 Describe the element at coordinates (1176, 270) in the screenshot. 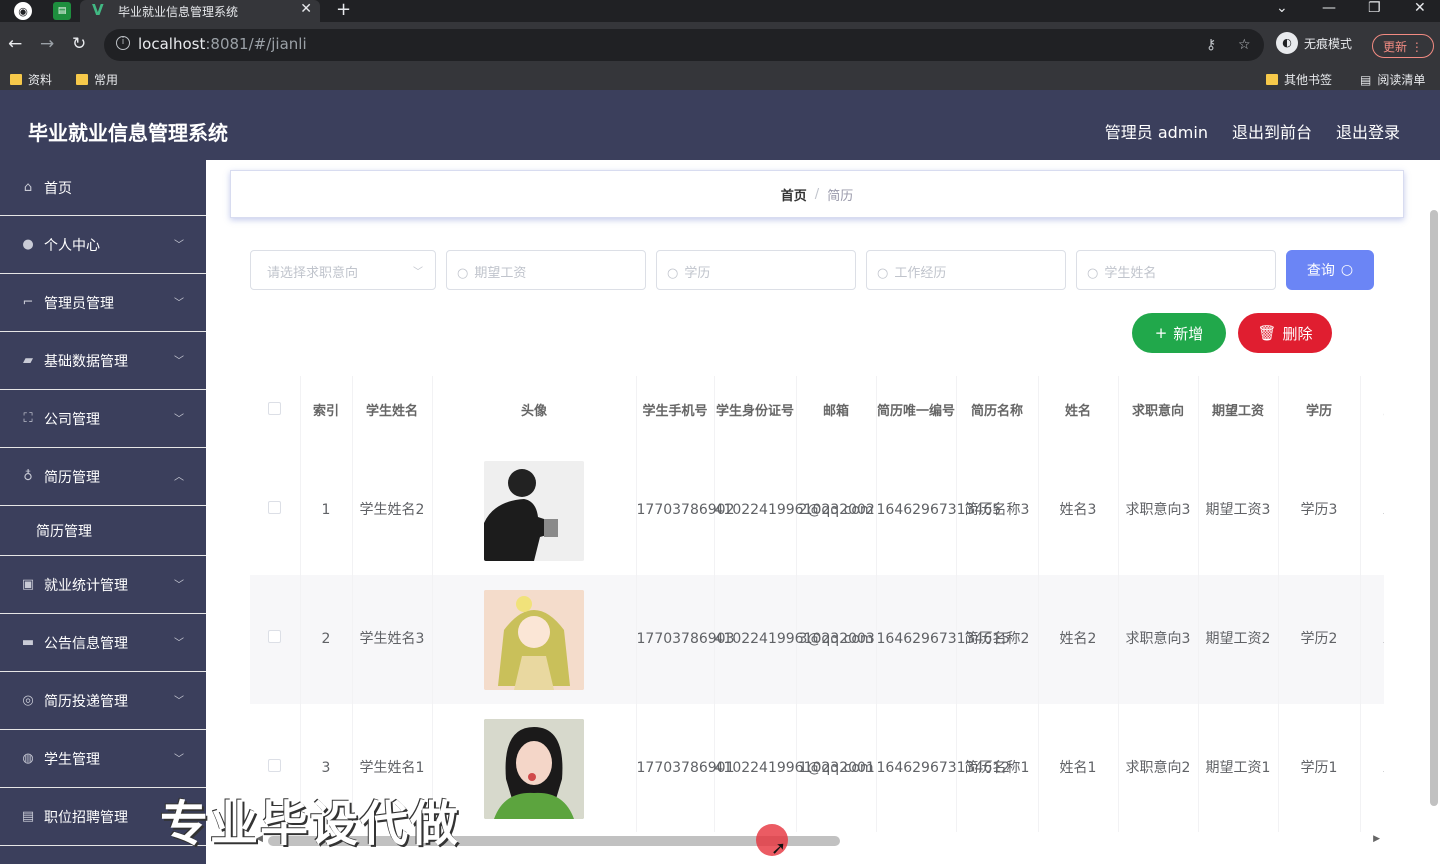

I see `student-name-search-input: ○ 学生姓名` at that location.